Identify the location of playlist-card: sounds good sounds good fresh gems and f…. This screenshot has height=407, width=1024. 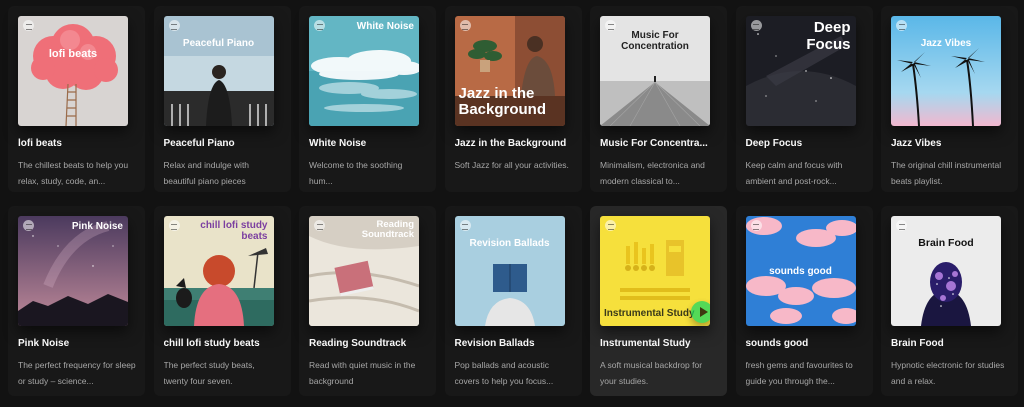
(804, 301).